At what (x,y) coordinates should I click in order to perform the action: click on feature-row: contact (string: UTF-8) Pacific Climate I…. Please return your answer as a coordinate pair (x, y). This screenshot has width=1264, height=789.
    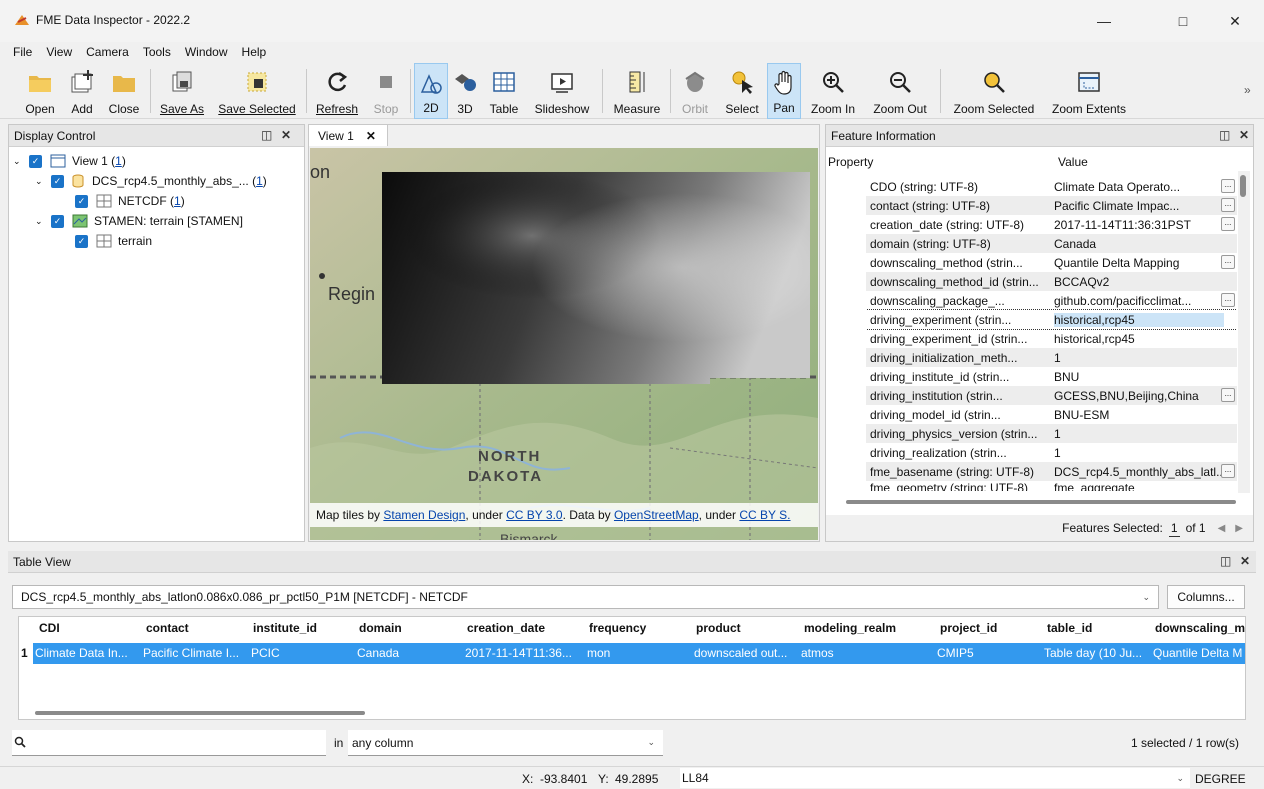
    Looking at the image, I should click on (1051, 205).